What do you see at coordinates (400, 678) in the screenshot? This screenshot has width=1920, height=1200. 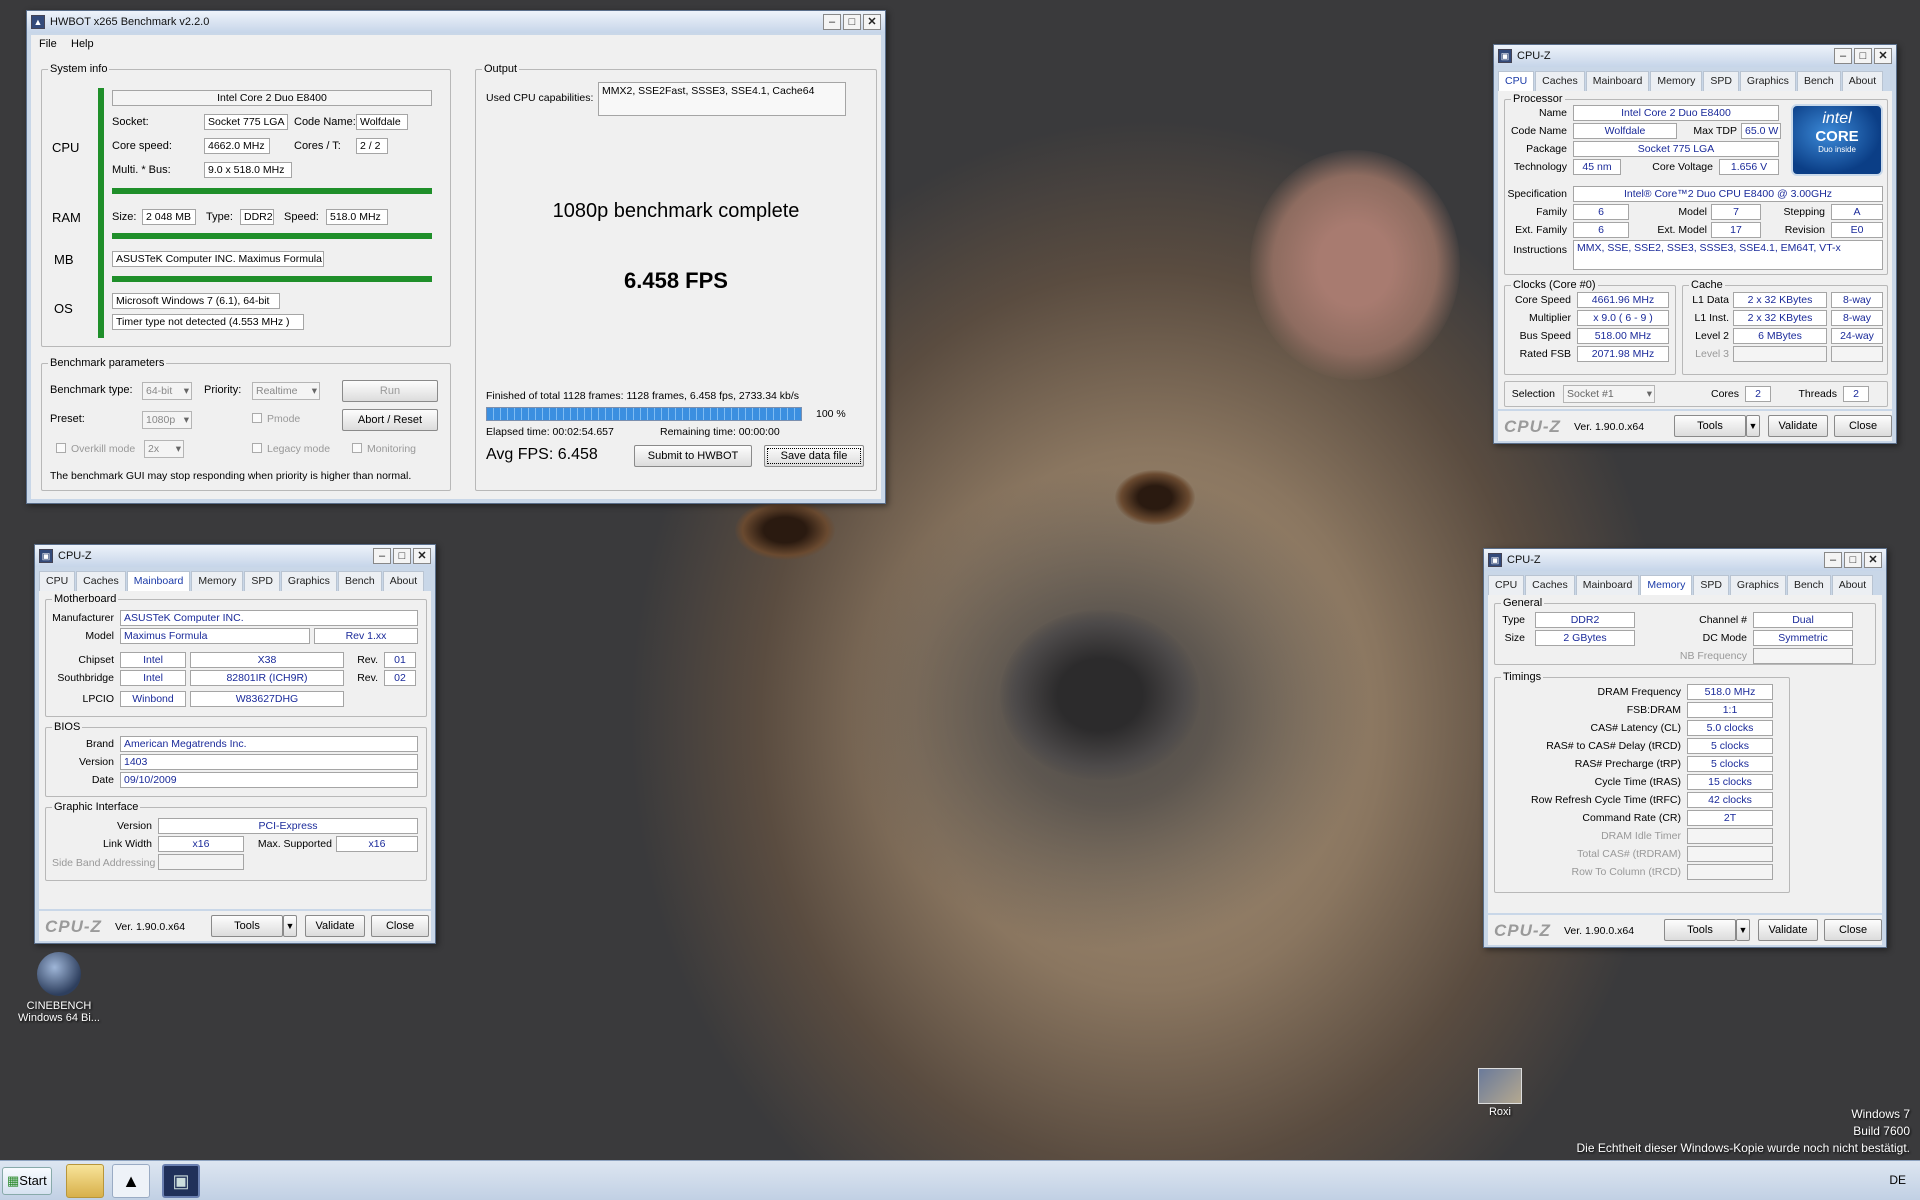 I see `southbridge-rev-field: 02` at bounding box center [400, 678].